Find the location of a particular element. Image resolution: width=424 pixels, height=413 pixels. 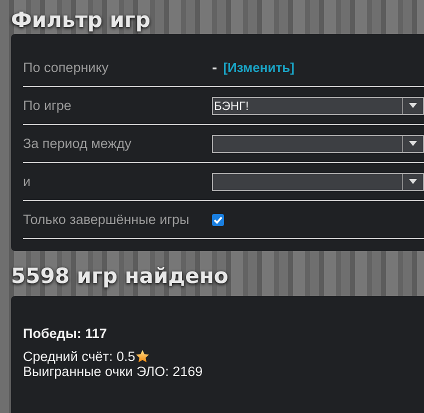

wins-count: Победы: 117 is located at coordinates (65, 333).